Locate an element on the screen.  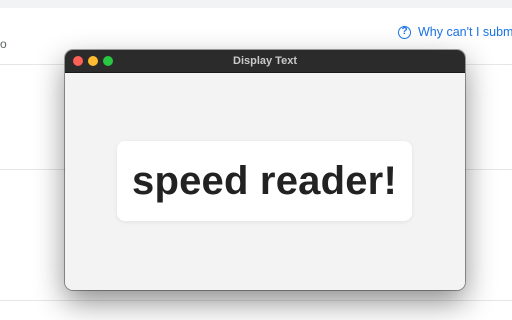
background-divider is located at coordinates (256, 300).